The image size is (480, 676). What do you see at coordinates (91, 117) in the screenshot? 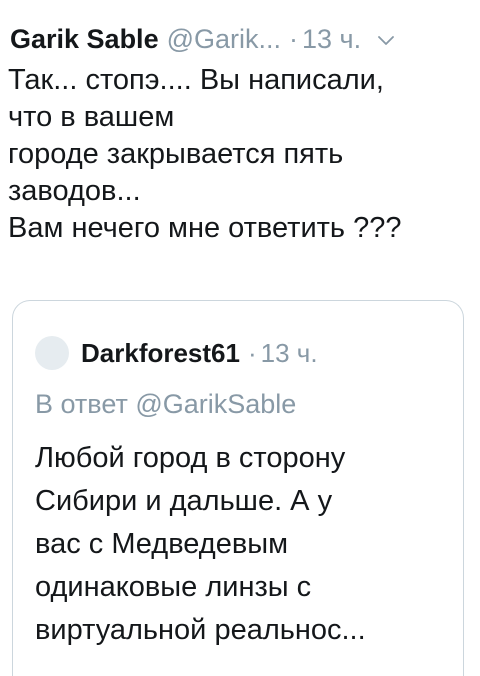
I see `tweet-text-line: что в вашем` at bounding box center [91, 117].